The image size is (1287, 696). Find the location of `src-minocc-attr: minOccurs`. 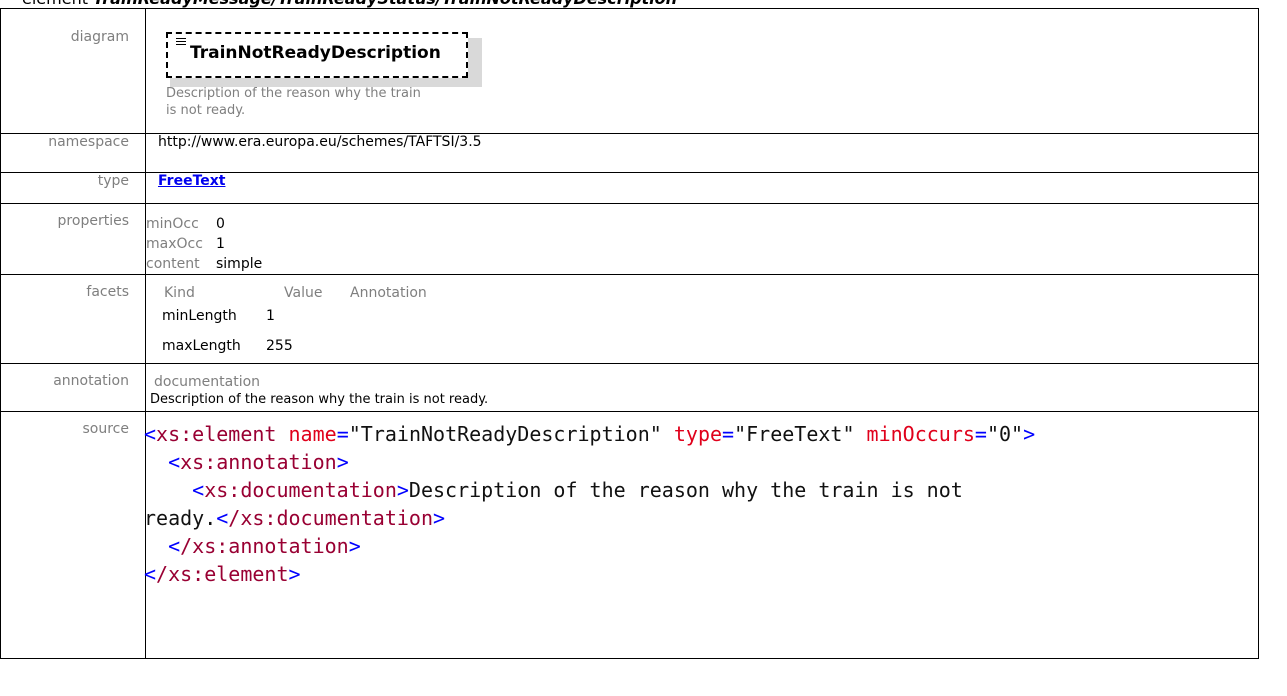

src-minocc-attr: minOccurs is located at coordinates (920, 434).